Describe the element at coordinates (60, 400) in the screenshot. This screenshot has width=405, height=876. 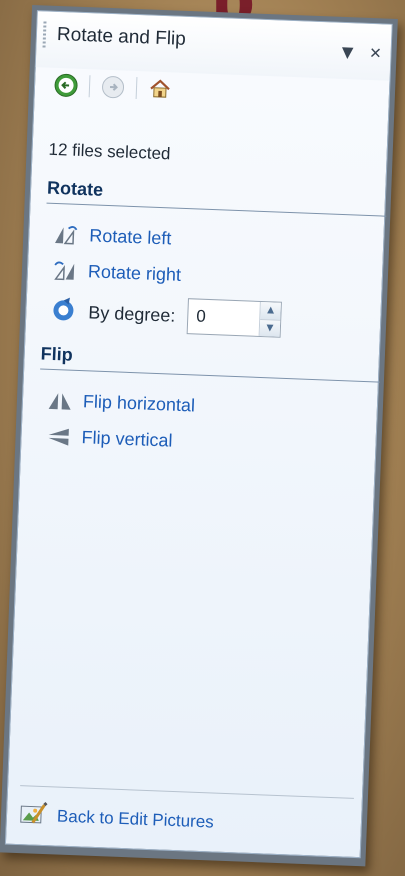
I see `flip-horizontal-icon` at that location.